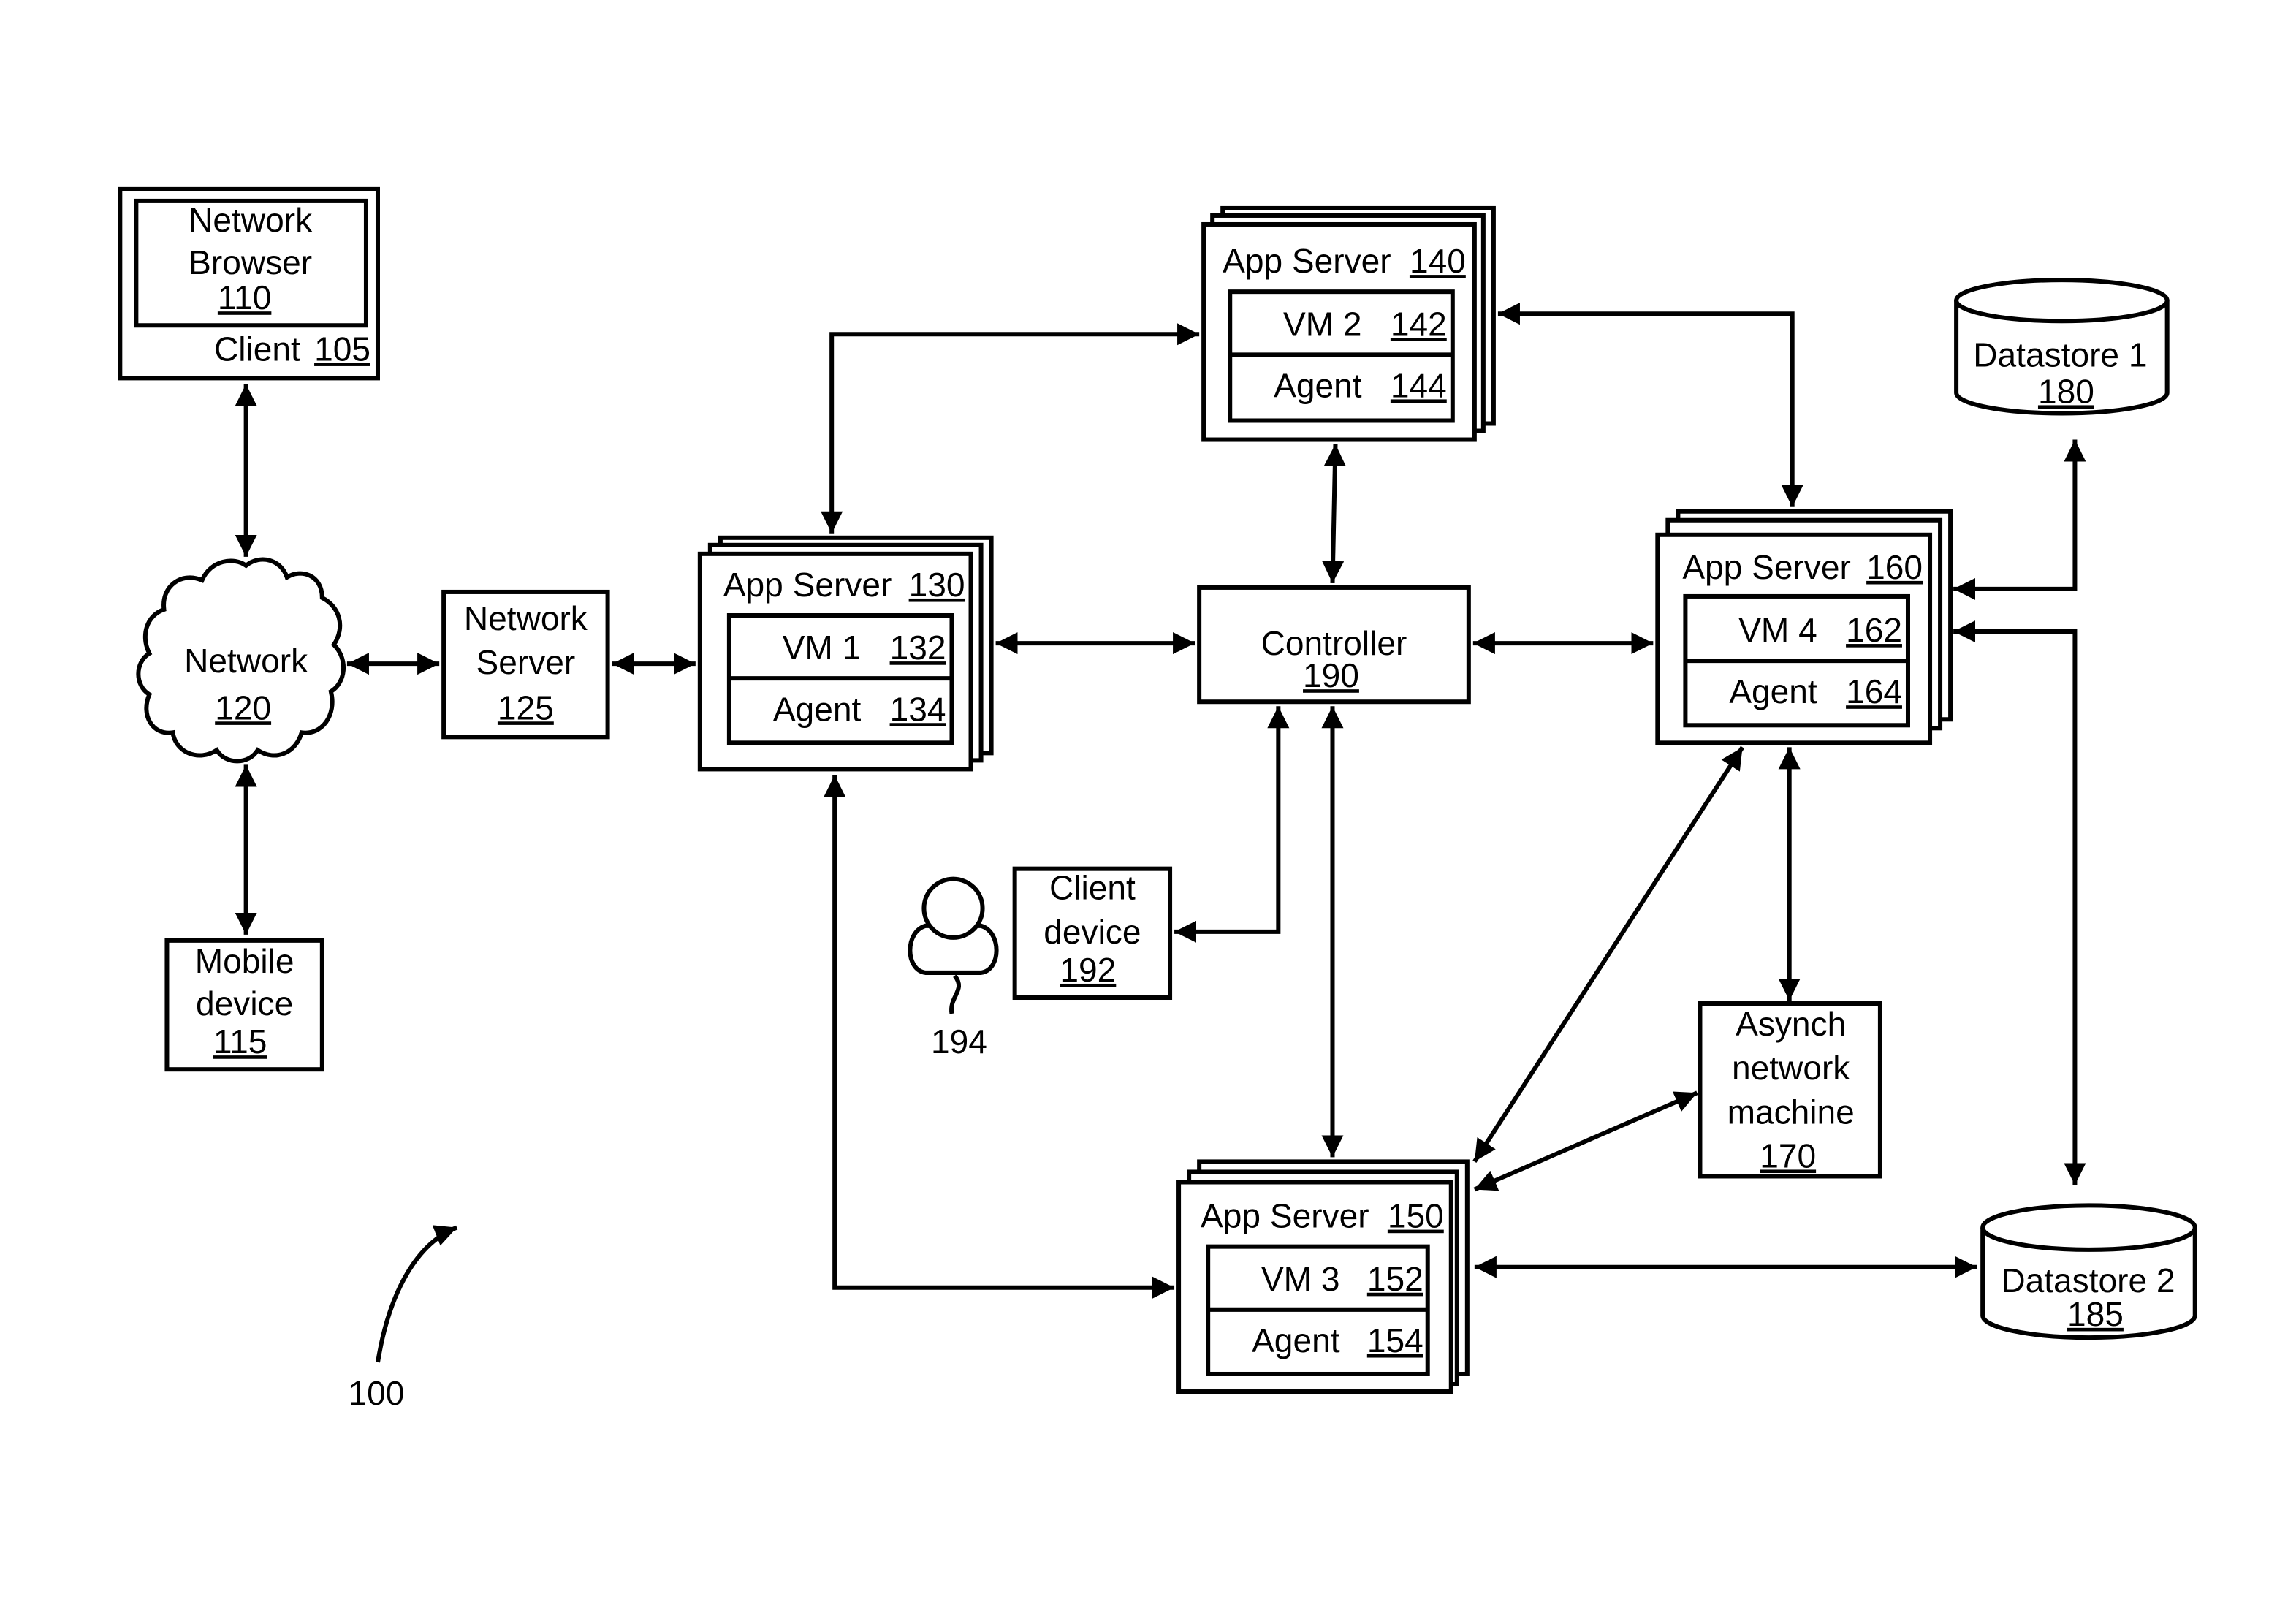  What do you see at coordinates (1334, 645) in the screenshot?
I see `controller-node: Controller 190` at bounding box center [1334, 645].